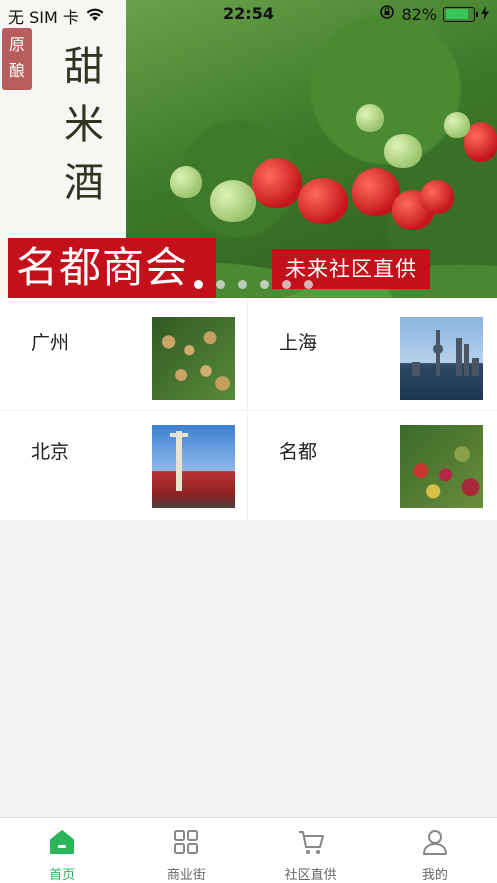 Image resolution: width=497 pixels, height=883 pixels. What do you see at coordinates (298, 452) in the screenshot?
I see `city-name: 名都` at bounding box center [298, 452].